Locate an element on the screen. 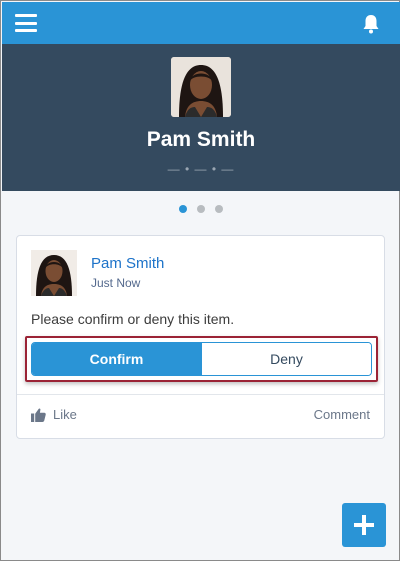  add-fab-button is located at coordinates (364, 525).